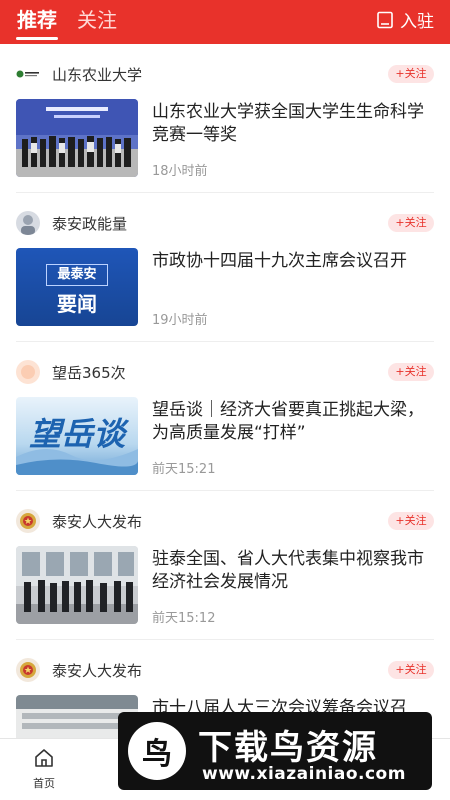  Describe the element at coordinates (37, 38) in the screenshot. I see `active-tab-indicator` at that location.